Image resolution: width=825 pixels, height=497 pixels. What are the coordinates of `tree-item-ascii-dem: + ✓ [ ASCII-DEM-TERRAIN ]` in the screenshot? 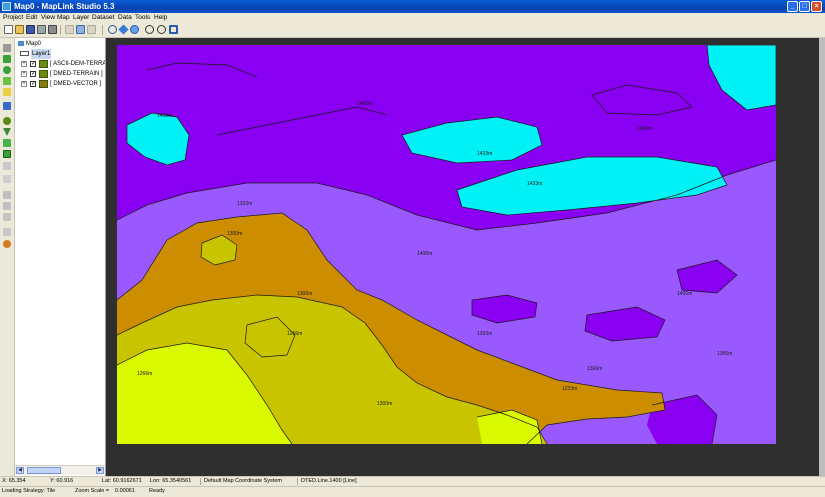 It's located at (63, 64).